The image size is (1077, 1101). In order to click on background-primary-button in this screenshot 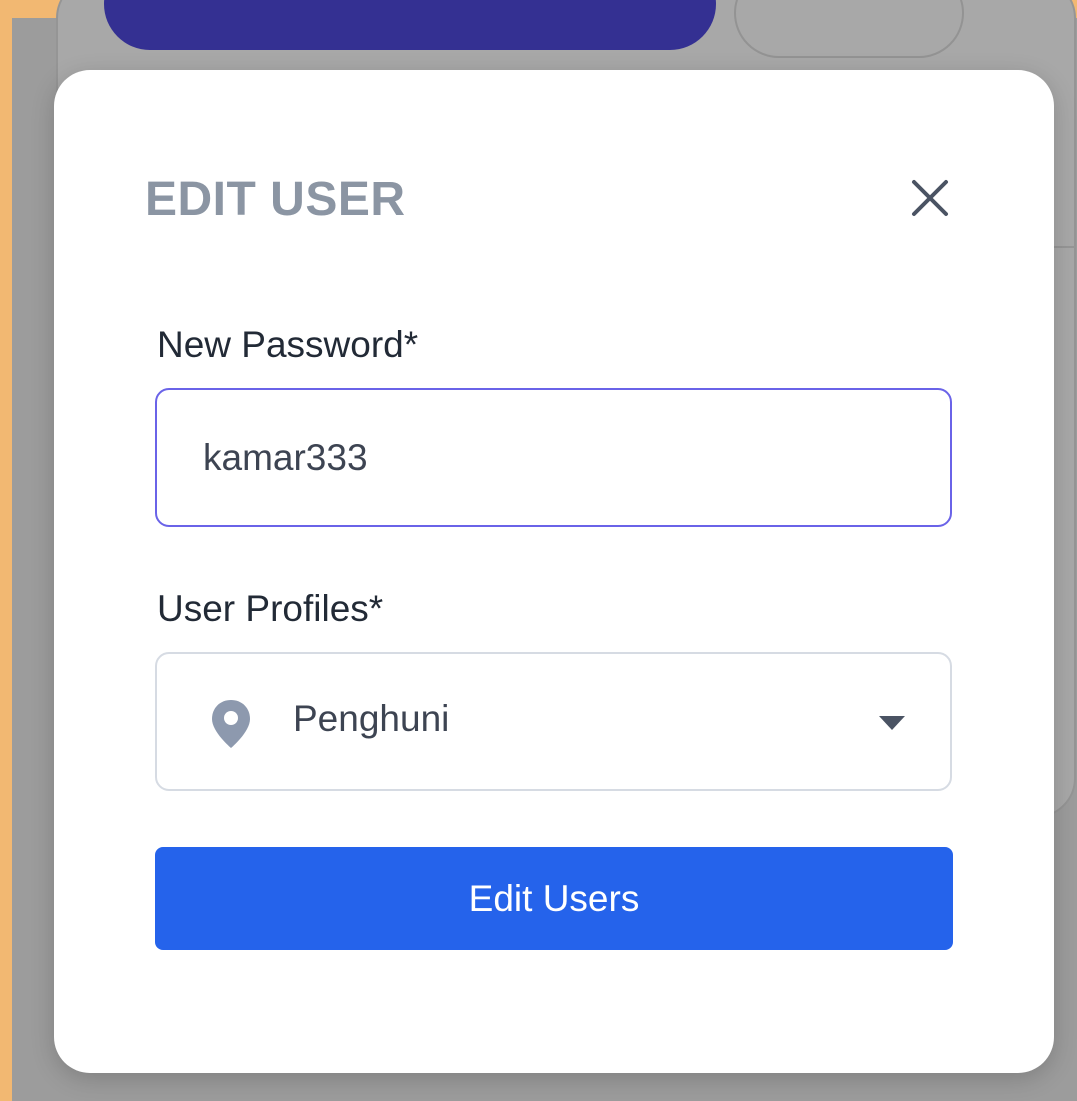, I will do `click(410, 25)`.